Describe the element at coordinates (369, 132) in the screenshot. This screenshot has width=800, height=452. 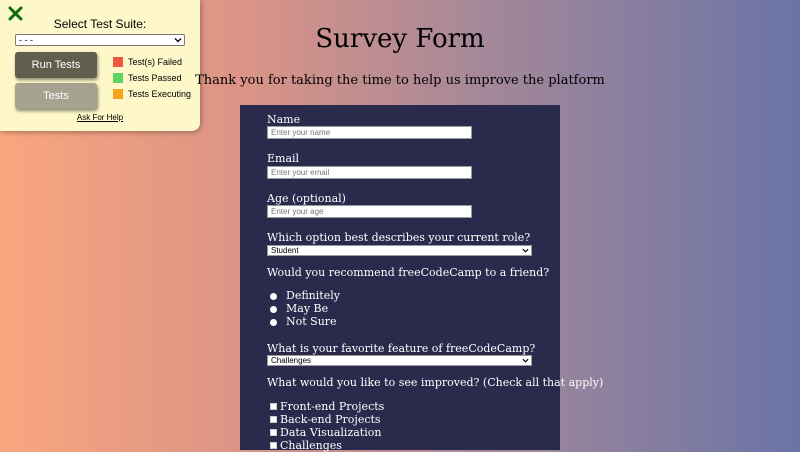
I see `name-input` at that location.